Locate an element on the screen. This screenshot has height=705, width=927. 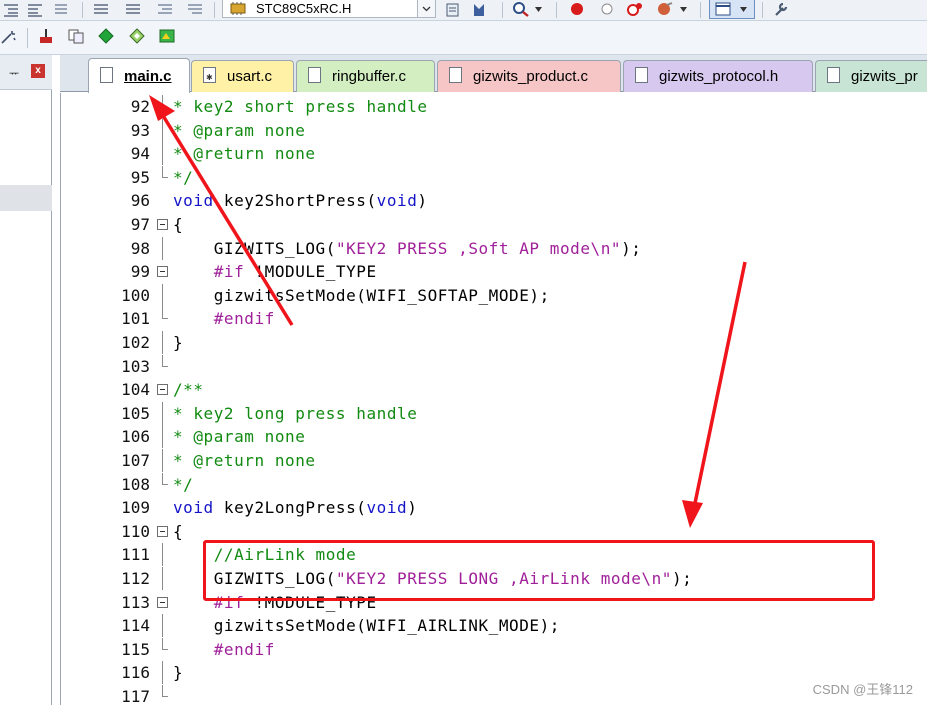
toolbar-file is located at coordinates (463, 38).